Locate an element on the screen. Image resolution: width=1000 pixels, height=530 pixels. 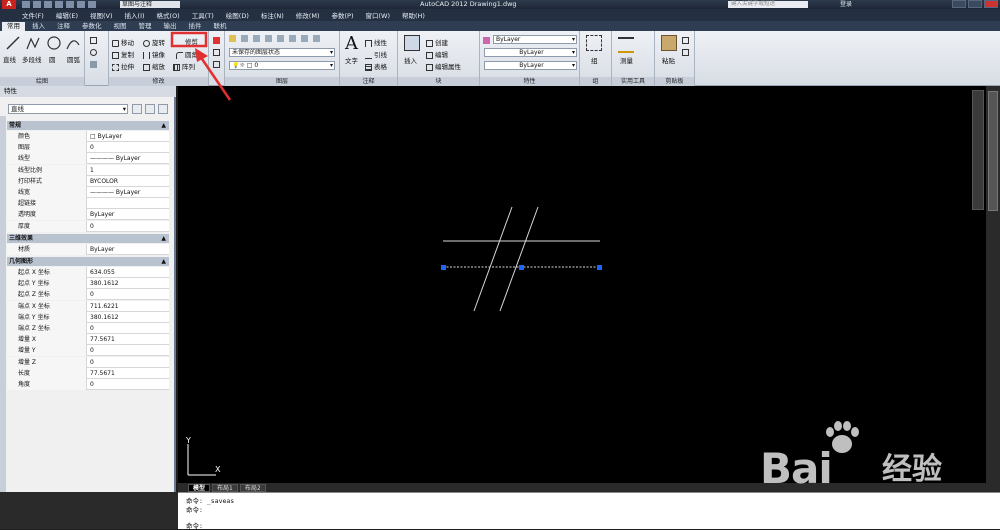
copy-button: 复制 is located at coordinates (123, 54).